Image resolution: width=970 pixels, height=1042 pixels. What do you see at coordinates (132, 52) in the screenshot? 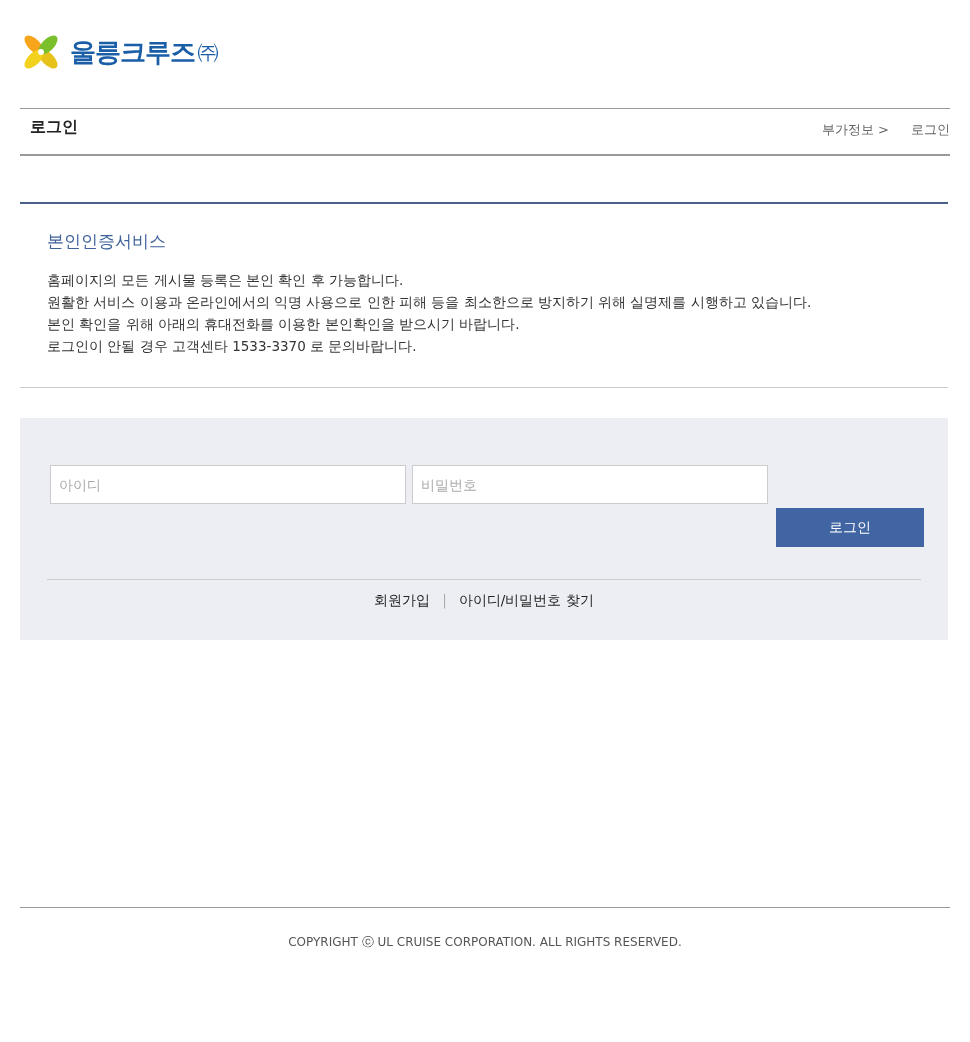
I see `company-name: 울릉크루즈` at bounding box center [132, 52].